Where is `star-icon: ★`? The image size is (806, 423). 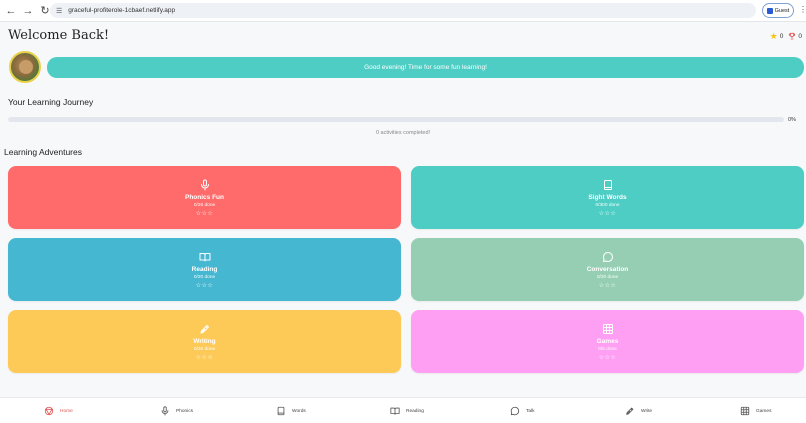 star-icon: ★ is located at coordinates (773, 36).